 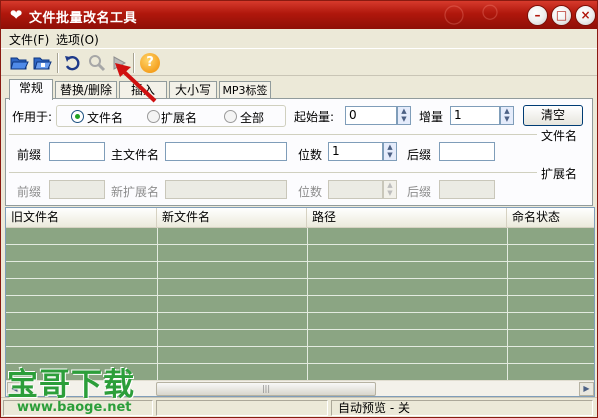 I want to click on clear-button: 清空, so click(x=553, y=115).